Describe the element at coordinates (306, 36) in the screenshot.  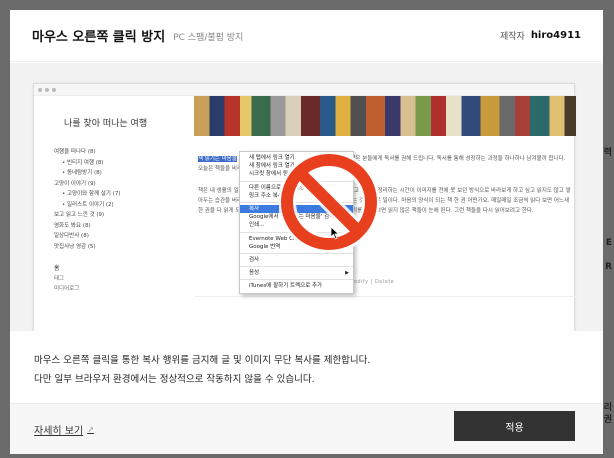
I see `modal-header: 마우스 오른쪽 클릭 방지 PC 스팸/불펌 방지 제작자 hiro4911` at that location.